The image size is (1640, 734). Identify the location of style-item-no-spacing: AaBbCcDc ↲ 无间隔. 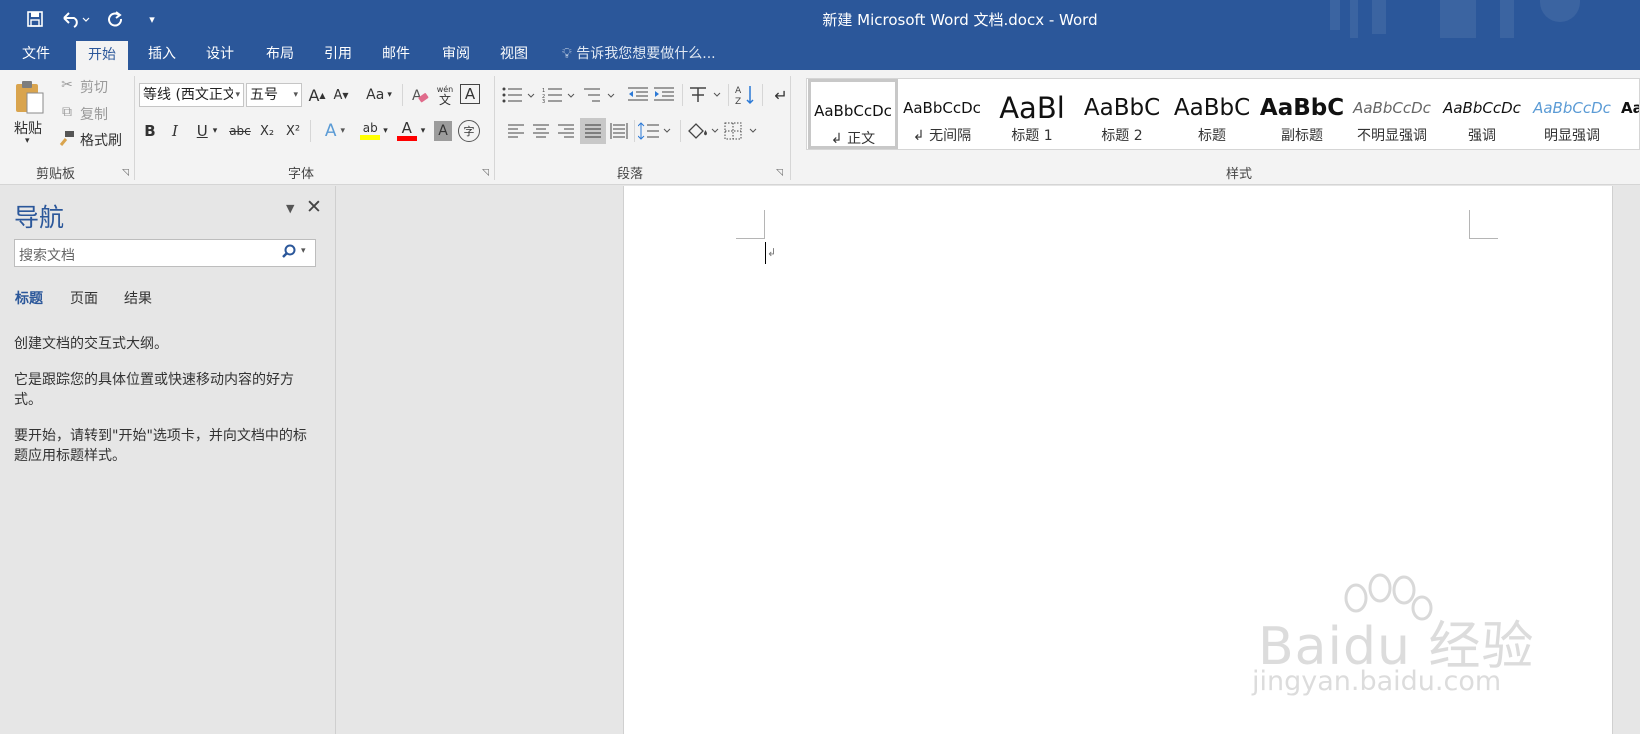
(942, 114).